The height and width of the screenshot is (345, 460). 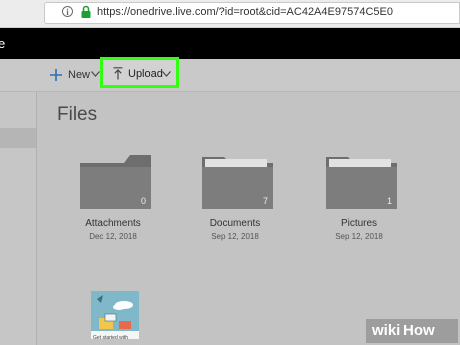 What do you see at coordinates (145, 74) in the screenshot?
I see `upload-button-label: Upload` at bounding box center [145, 74].